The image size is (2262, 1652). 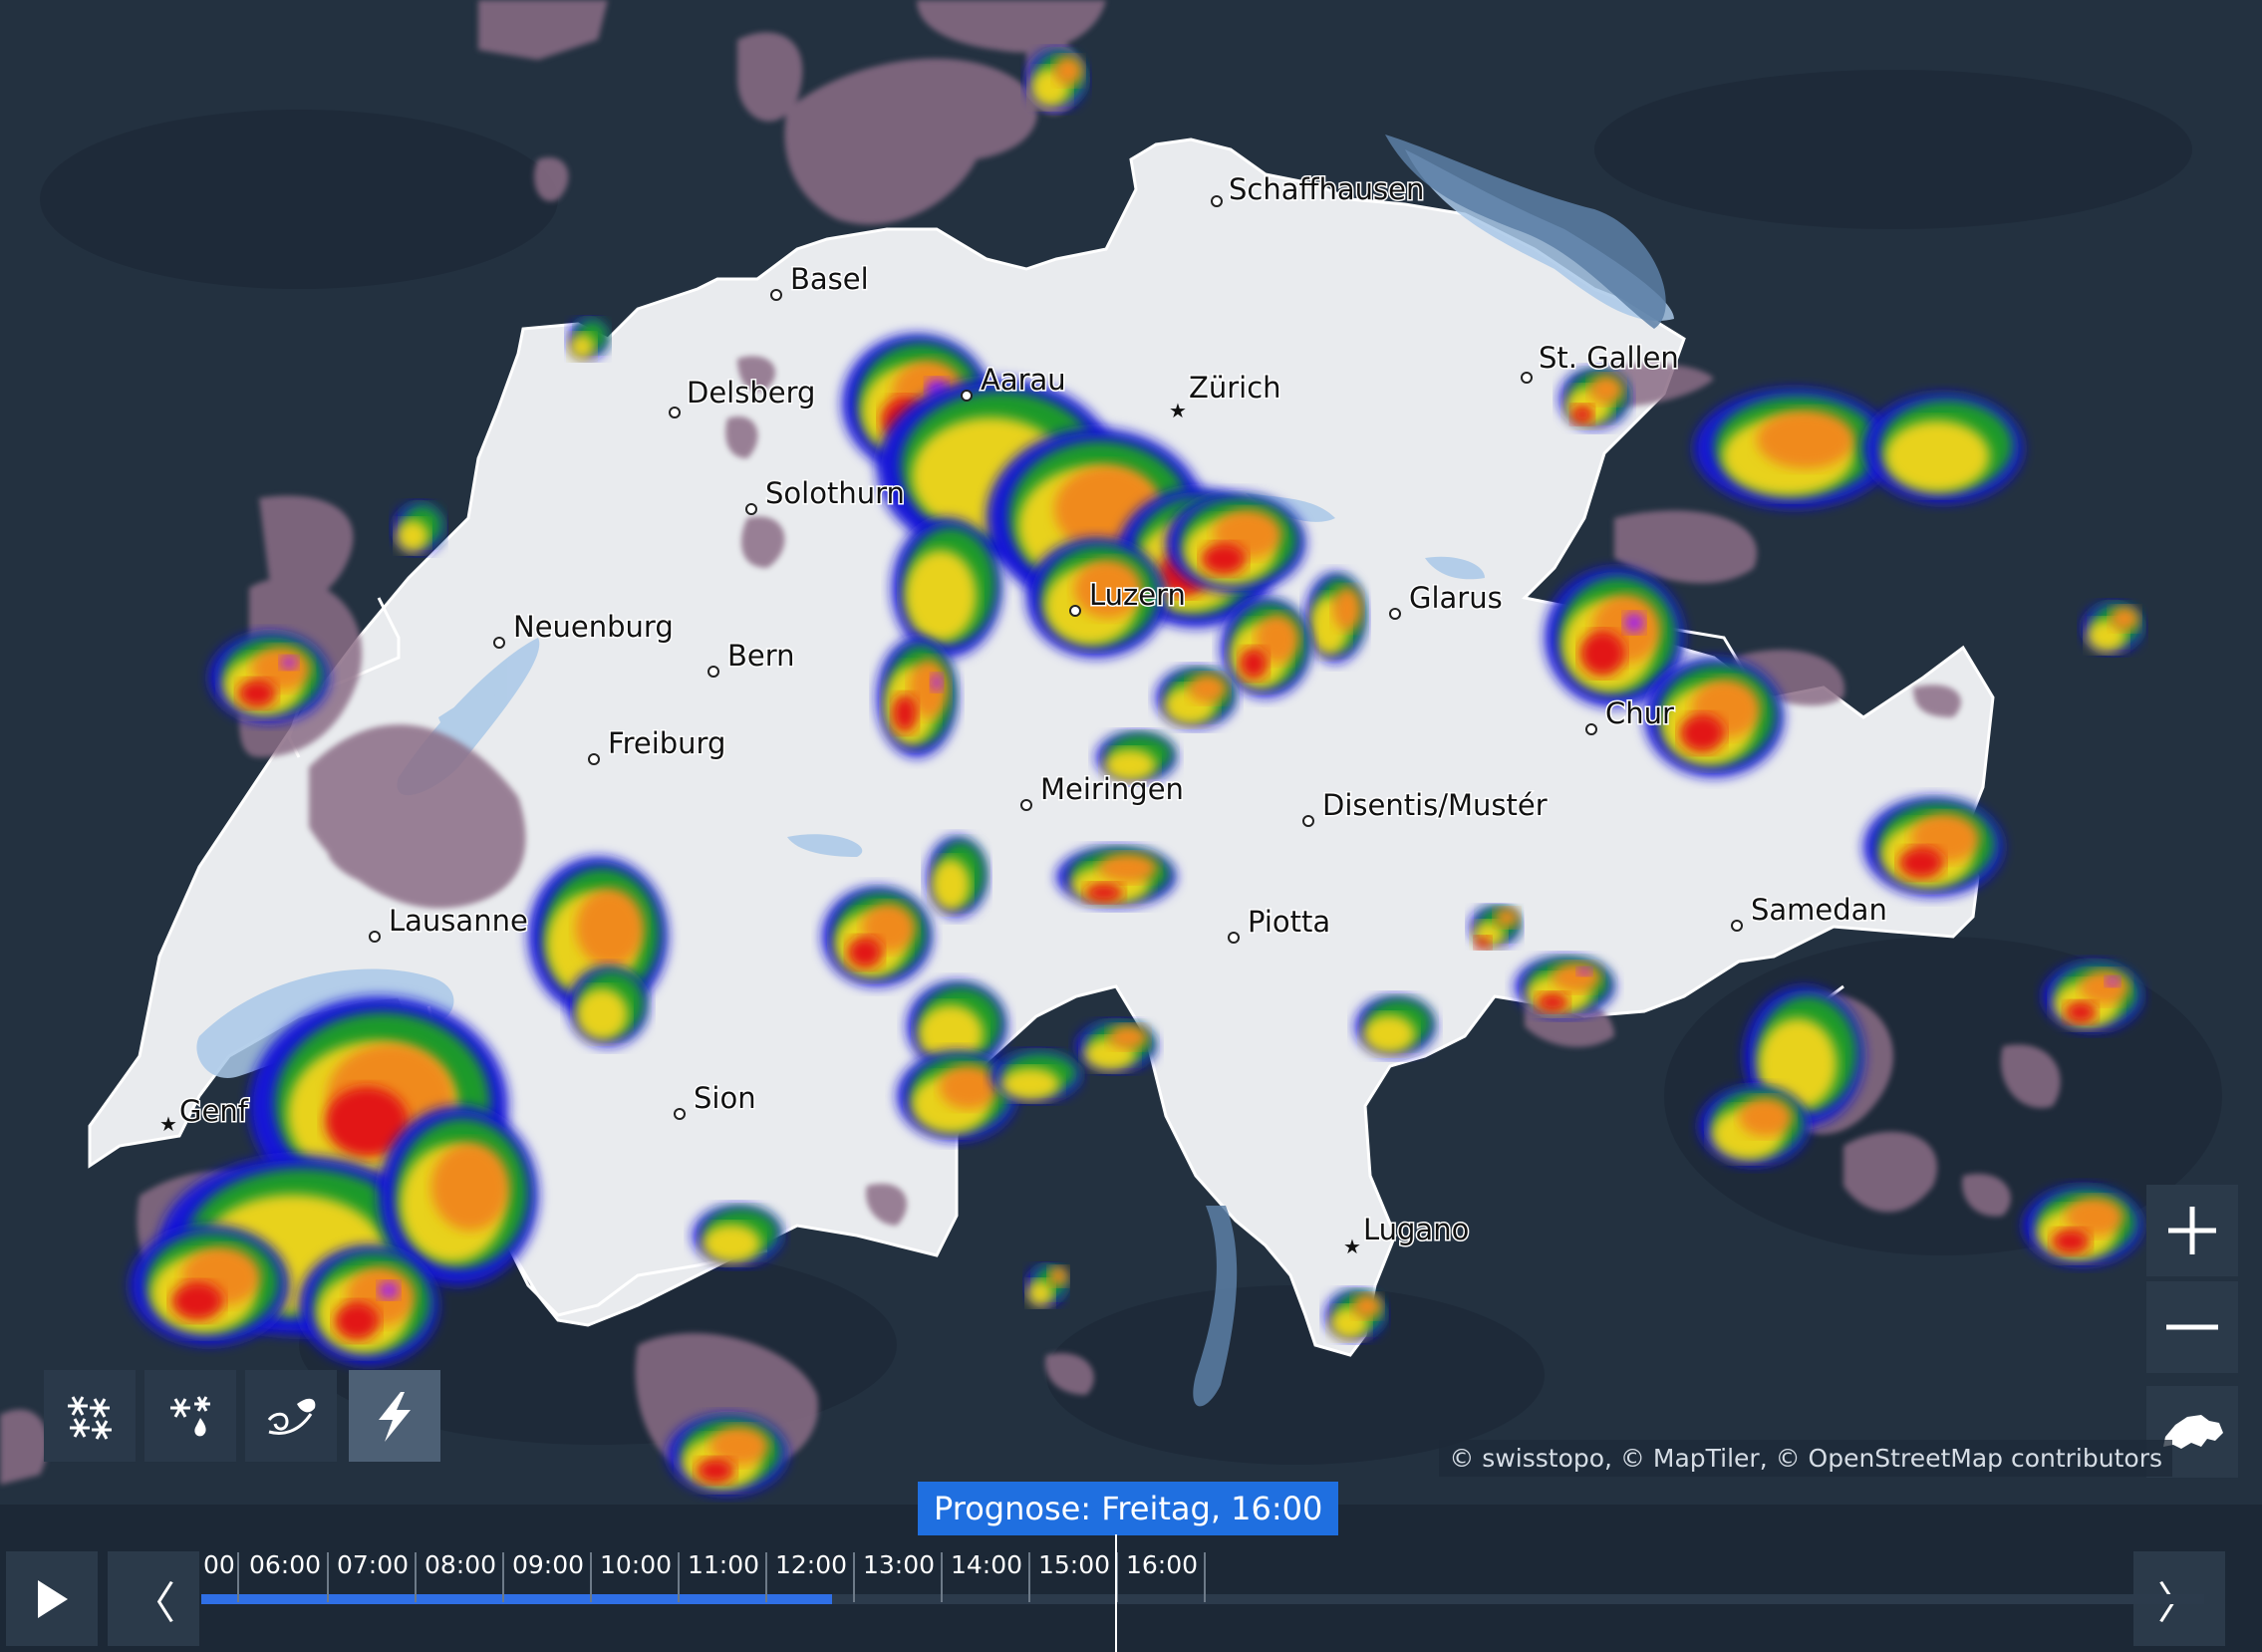 I want to click on forecast-time-label: Prognose: Freitag, 16:00, so click(x=1128, y=1508).